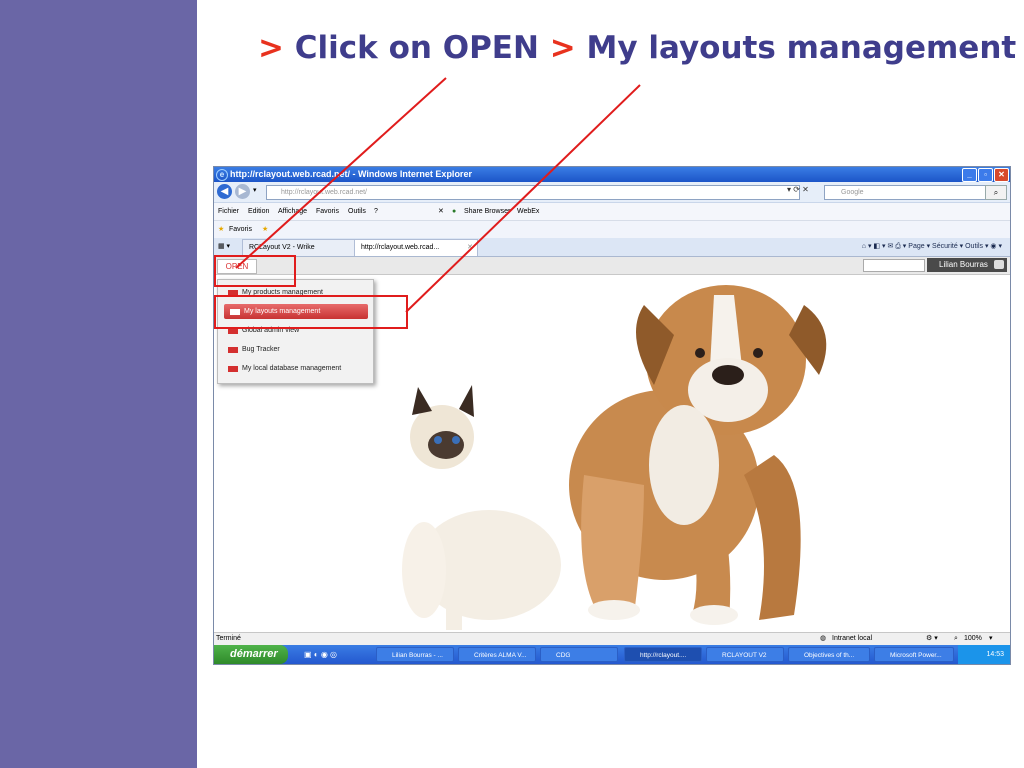  What do you see at coordinates (255, 271) in the screenshot?
I see `open-callout-box` at bounding box center [255, 271].